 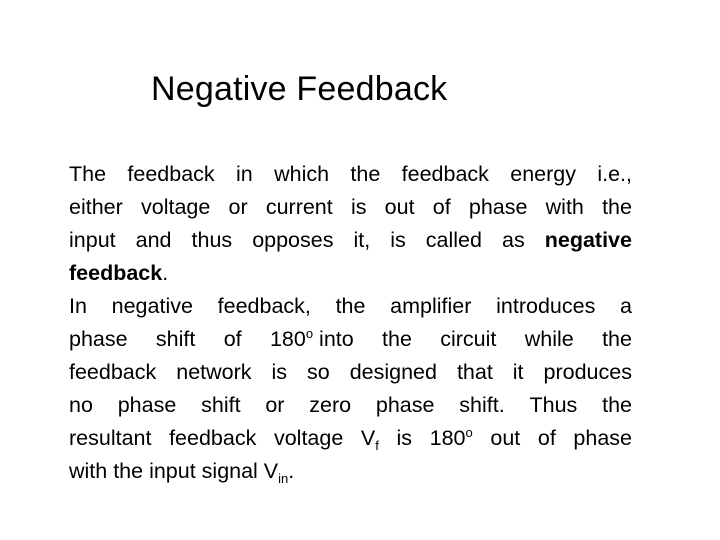 I want to click on p1-line-3: input and thus opposes it, is called as negative, so click(x=350, y=240).